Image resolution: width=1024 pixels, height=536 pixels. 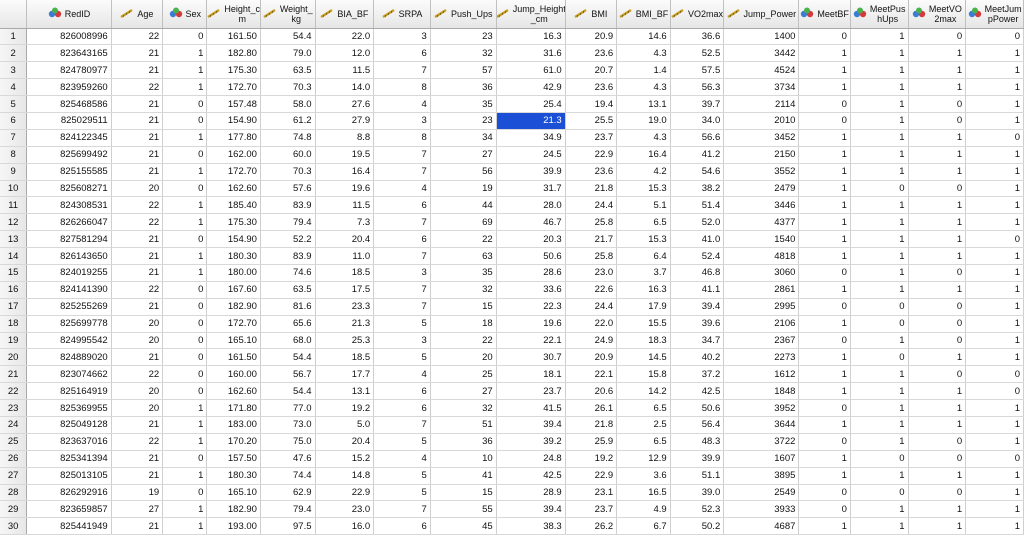 I want to click on data-cell: 7, so click(x=402, y=509).